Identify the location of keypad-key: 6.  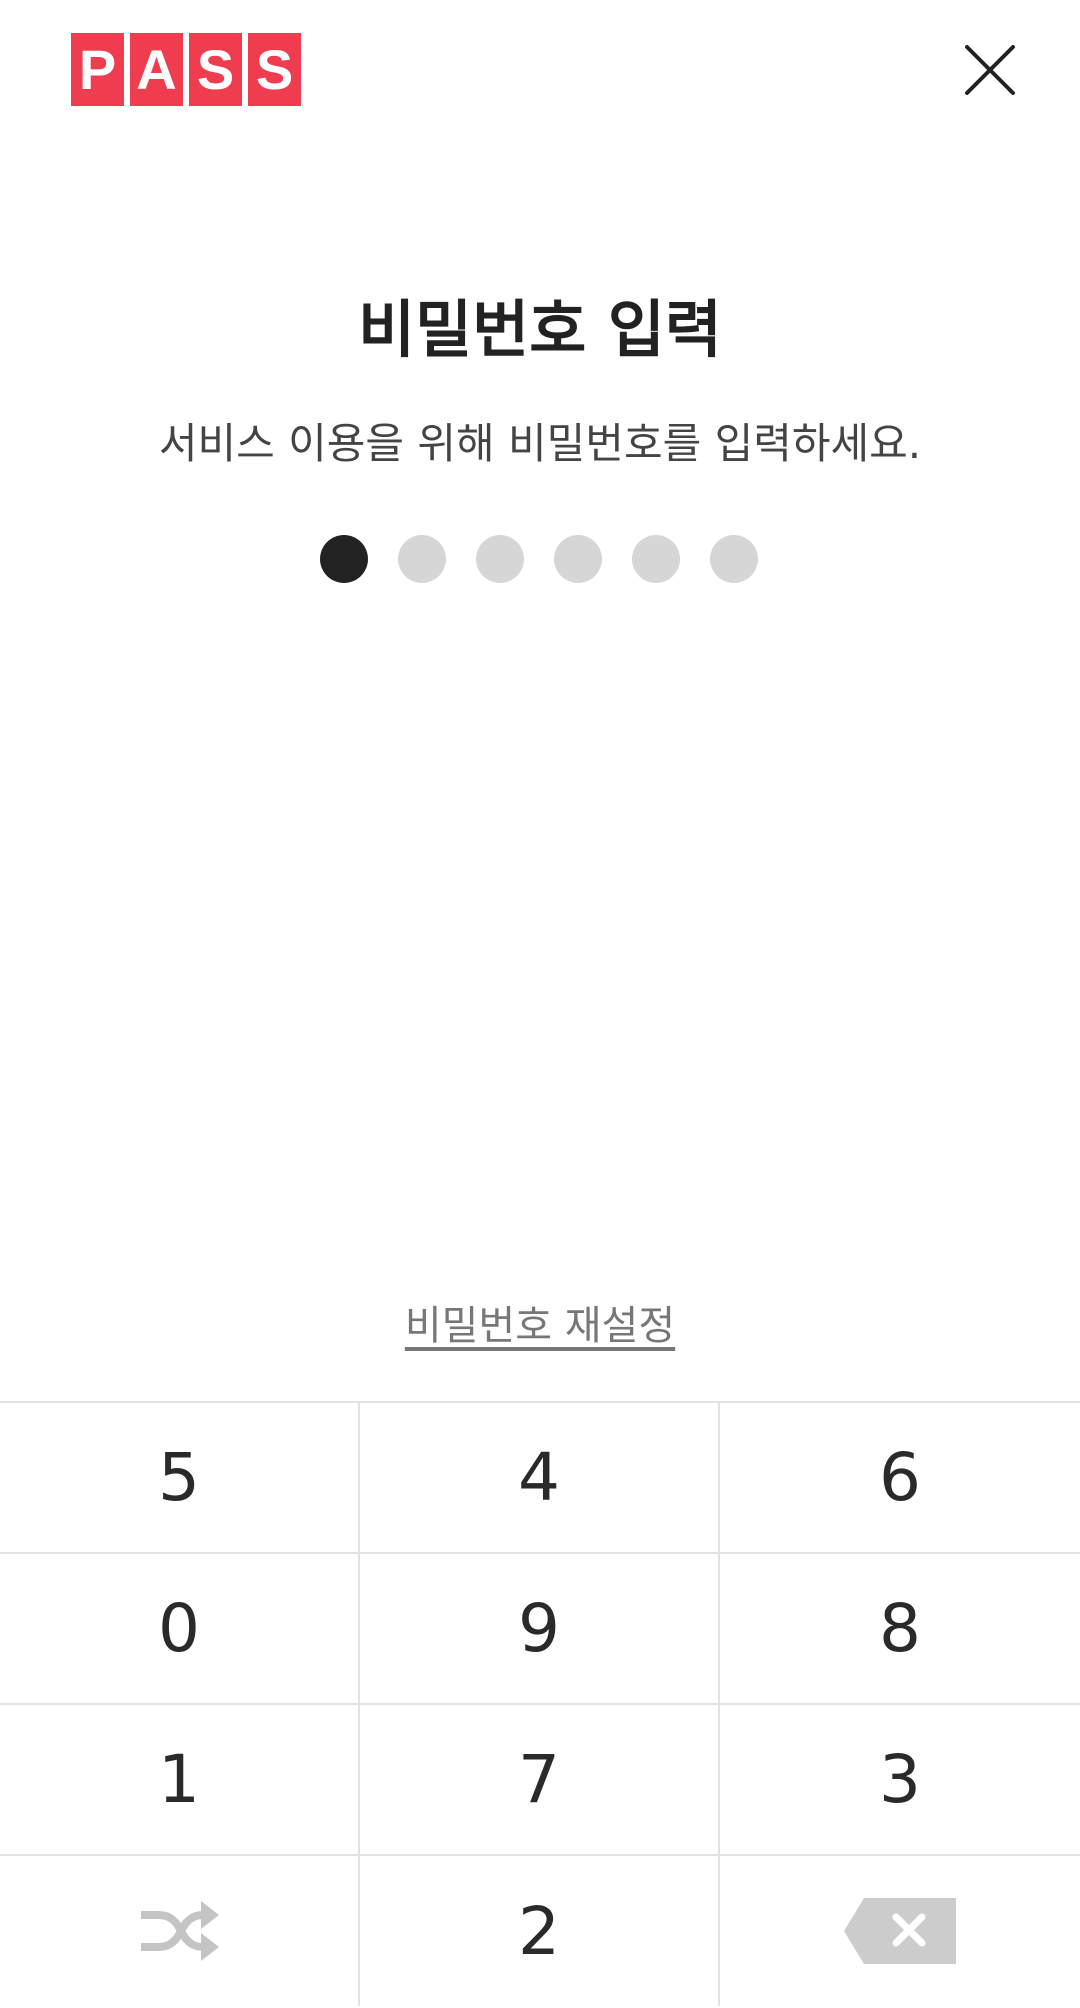
(900, 1478).